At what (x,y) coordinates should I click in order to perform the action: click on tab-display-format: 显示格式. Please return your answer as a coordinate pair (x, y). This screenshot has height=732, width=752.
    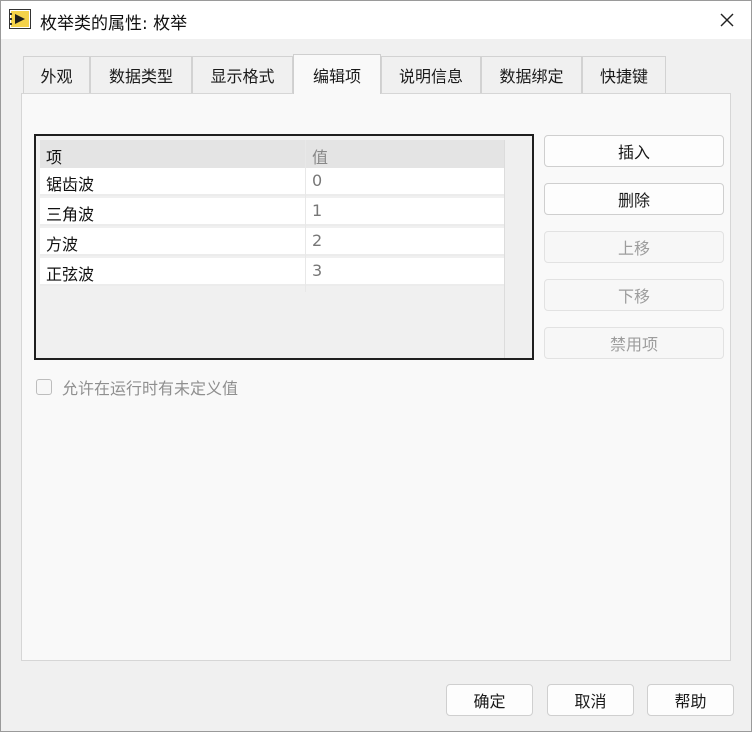
    Looking at the image, I should click on (242, 74).